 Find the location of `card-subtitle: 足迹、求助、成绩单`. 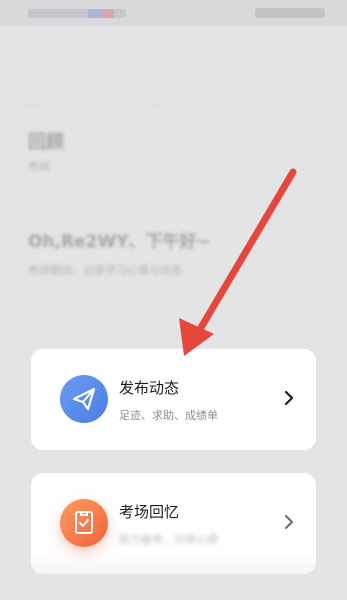

card-subtitle: 足迹、求助、成绩单 is located at coordinates (168, 415).